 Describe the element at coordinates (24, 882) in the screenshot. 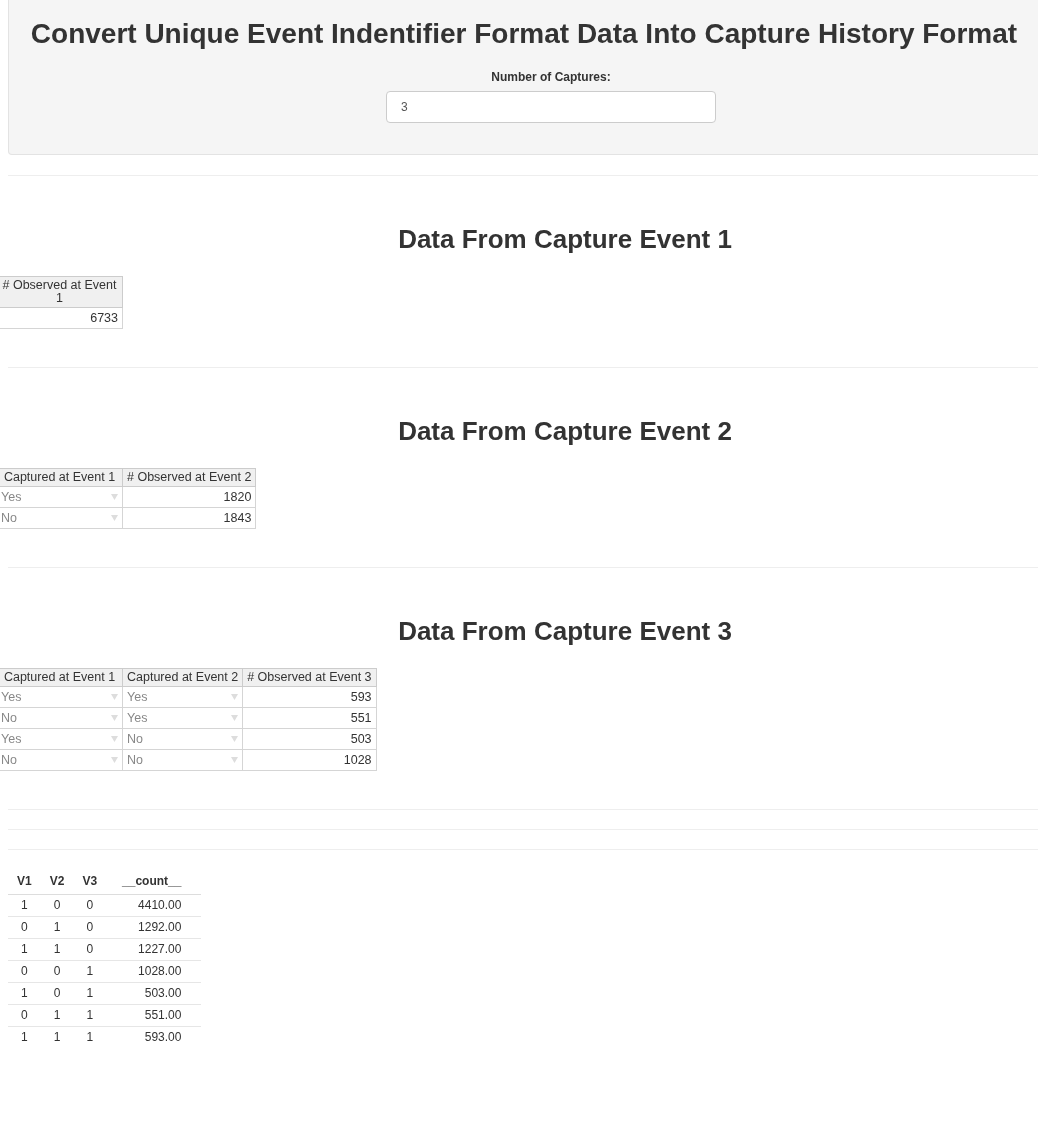

I see `column-header: V1` at that location.